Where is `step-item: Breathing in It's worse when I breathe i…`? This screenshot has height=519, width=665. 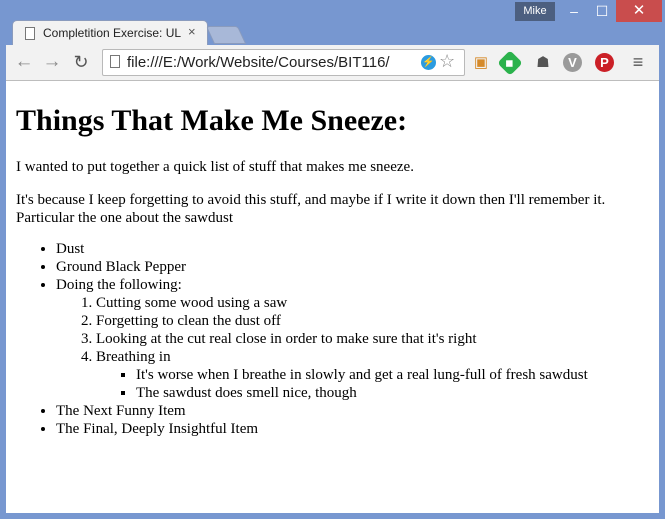 step-item: Breathing in It's worse when I breathe i… is located at coordinates (377, 375).